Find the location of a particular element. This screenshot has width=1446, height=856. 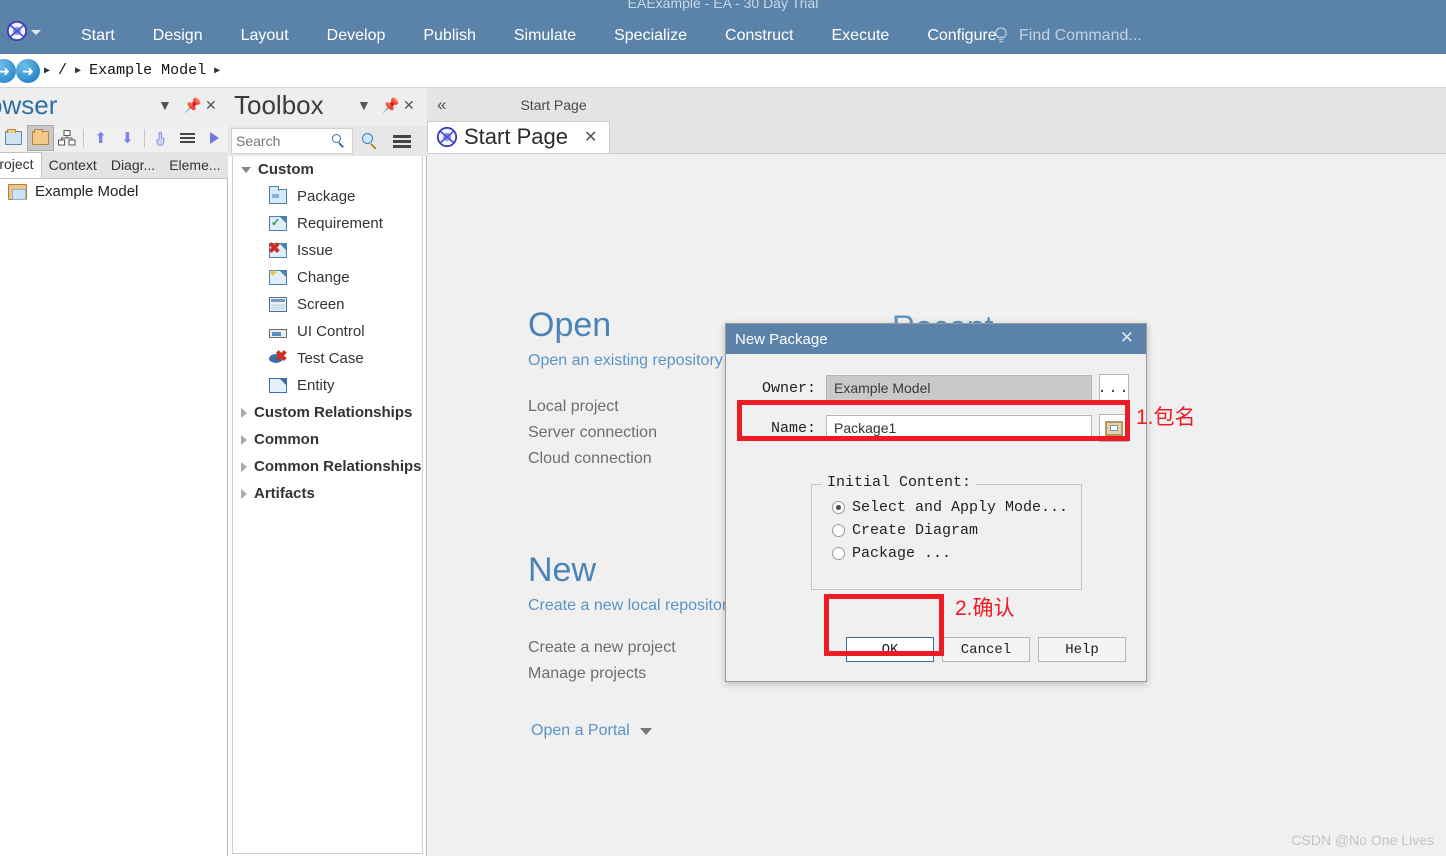

breadcrumb: ▶ / ▶ Example Model ▶ is located at coordinates (132, 70).